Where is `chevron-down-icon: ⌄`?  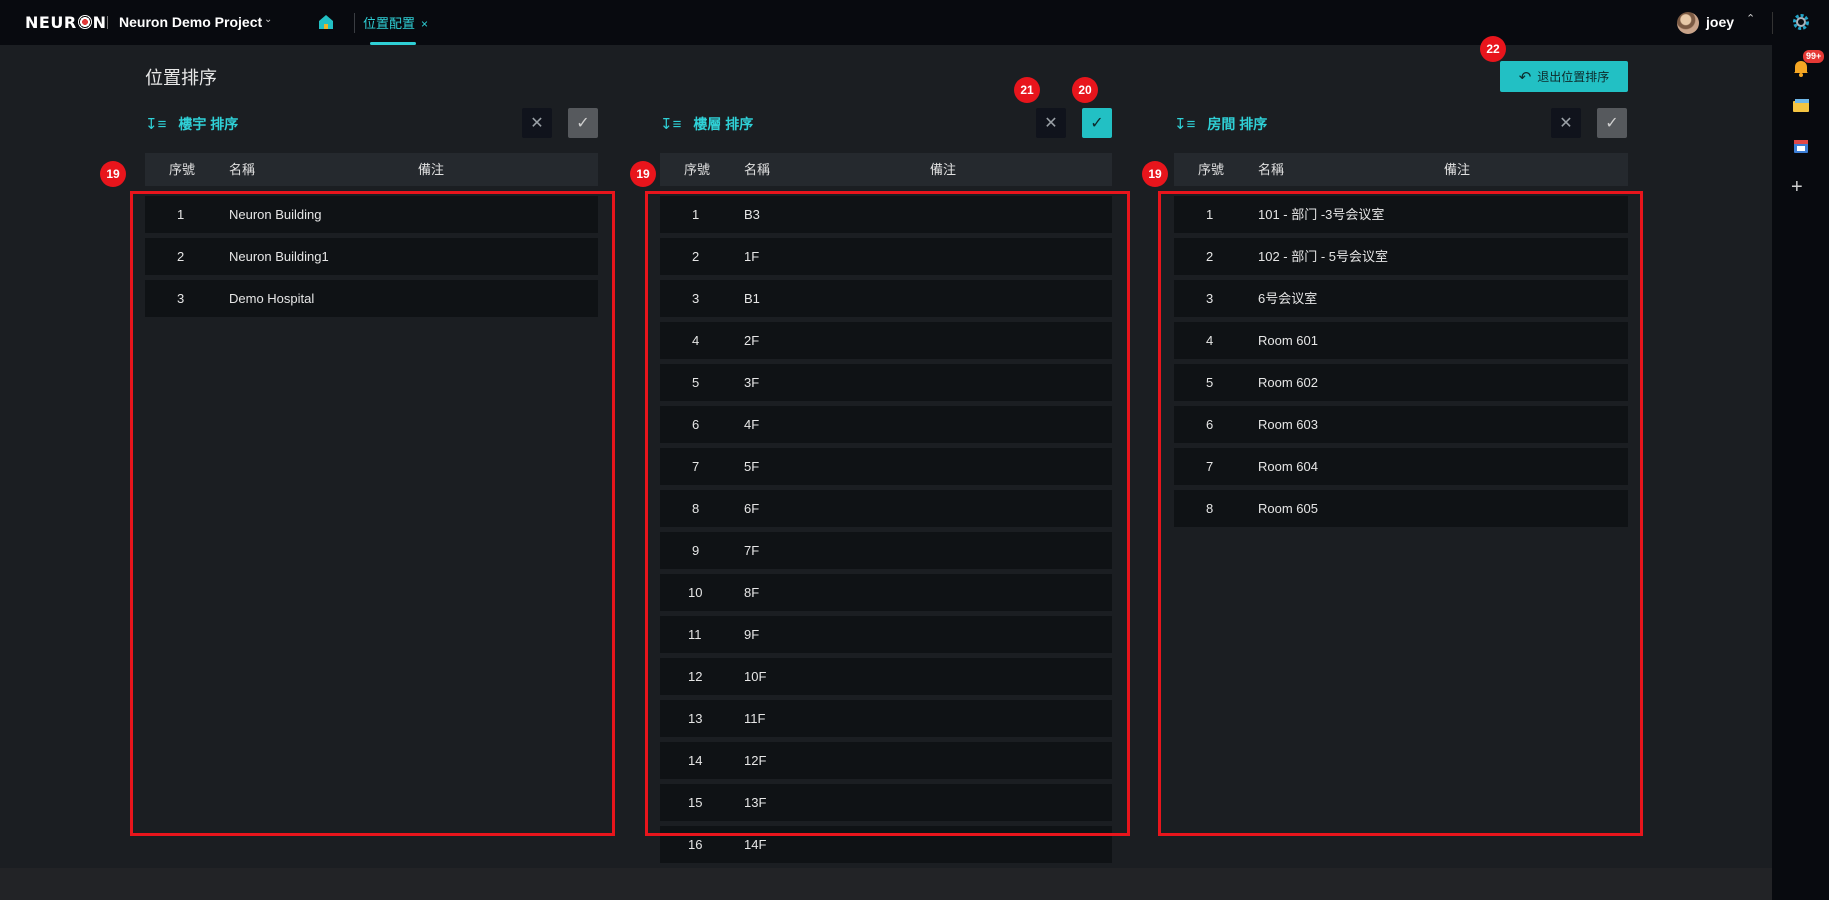 chevron-down-icon: ⌄ is located at coordinates (268, 19).